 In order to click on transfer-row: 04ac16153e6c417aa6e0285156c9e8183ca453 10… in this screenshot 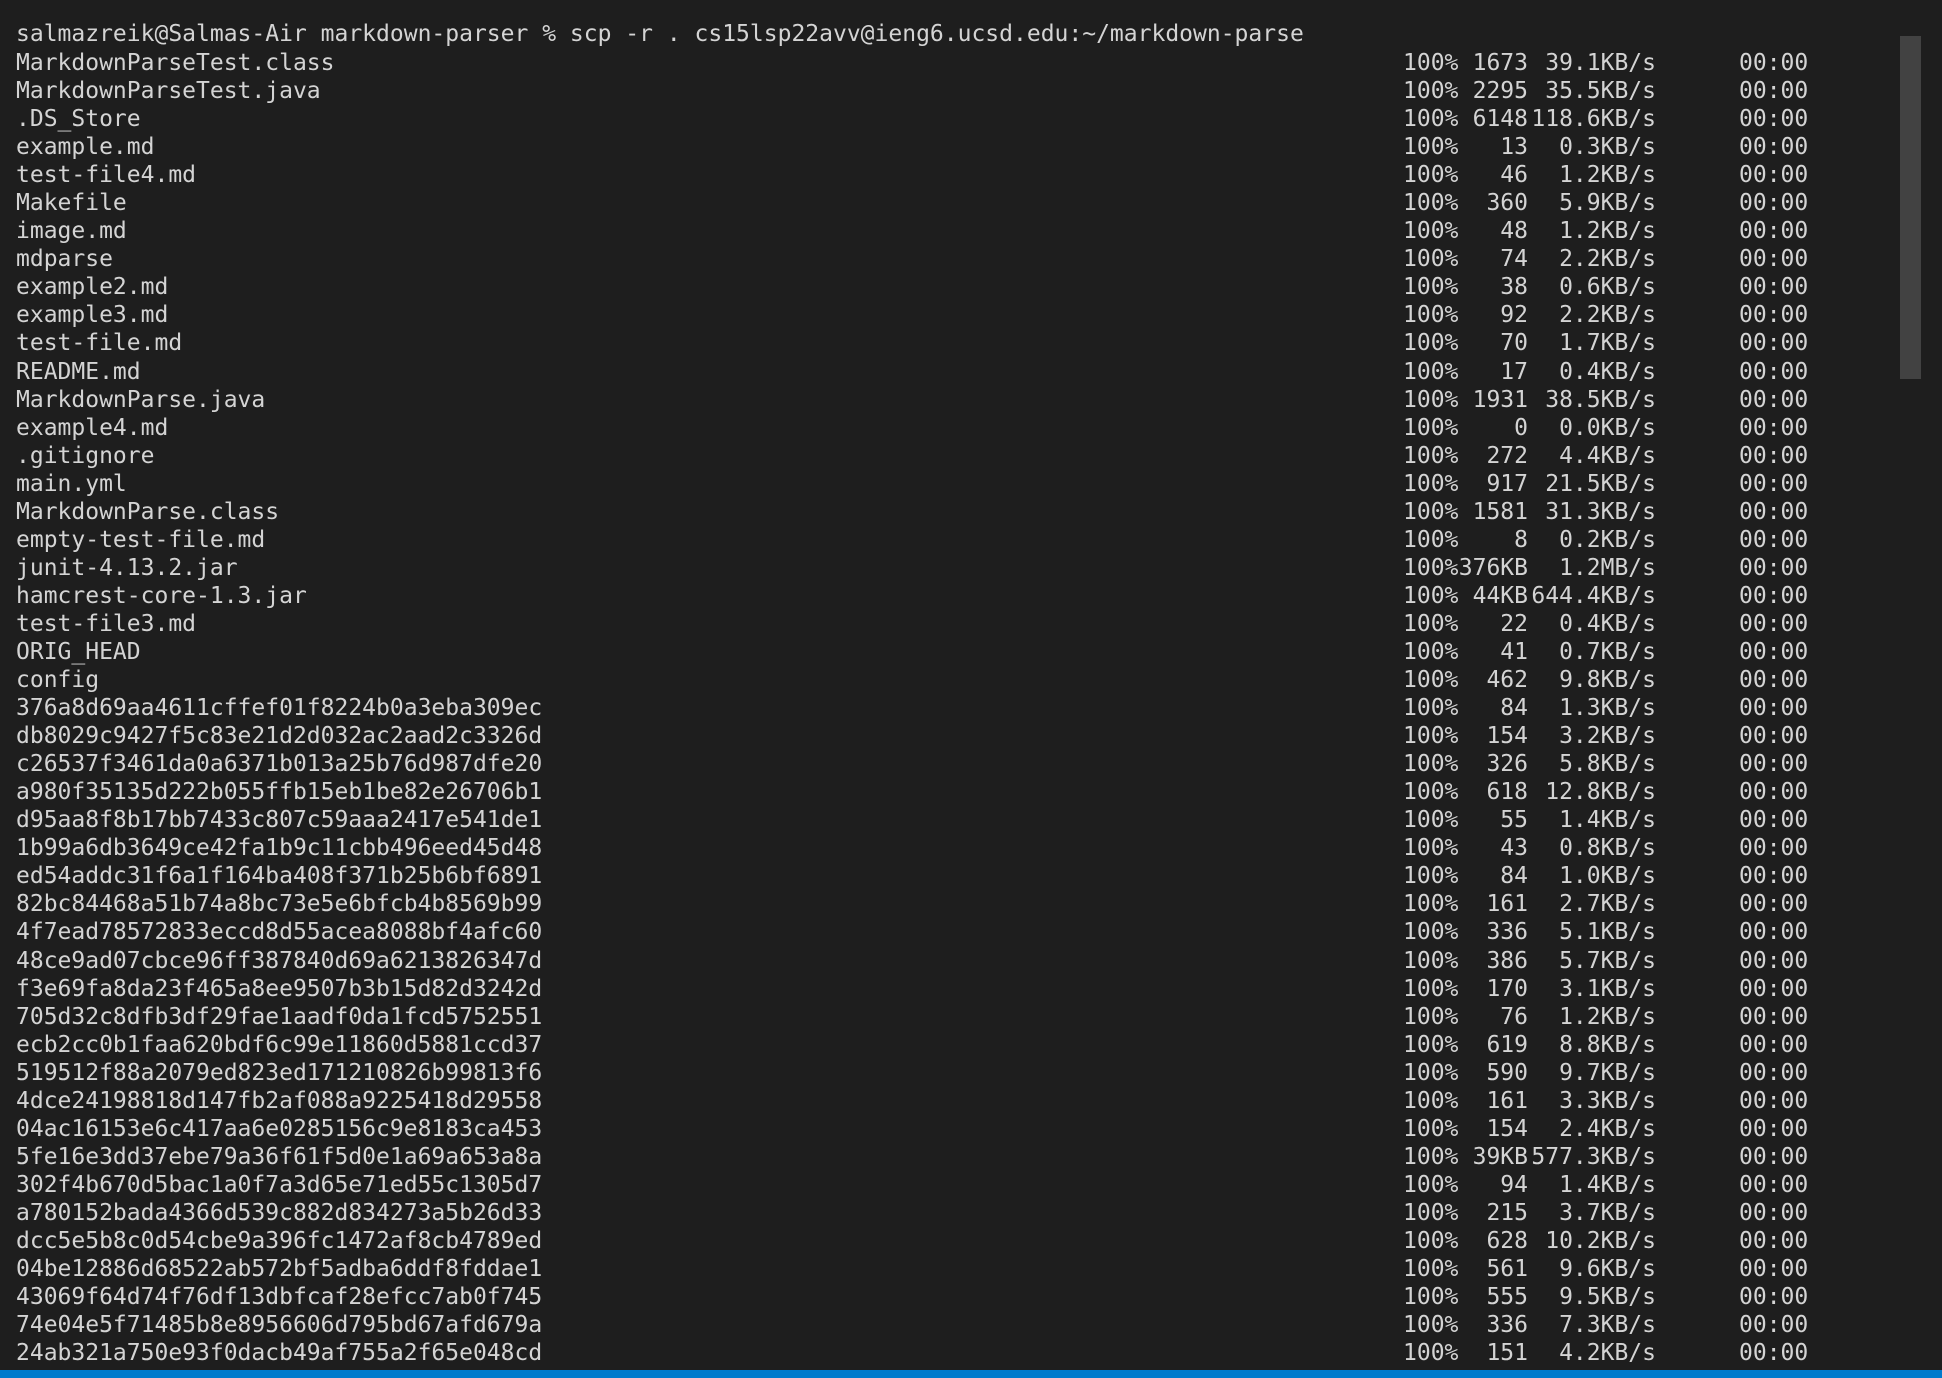, I will do `click(950, 1129)`.